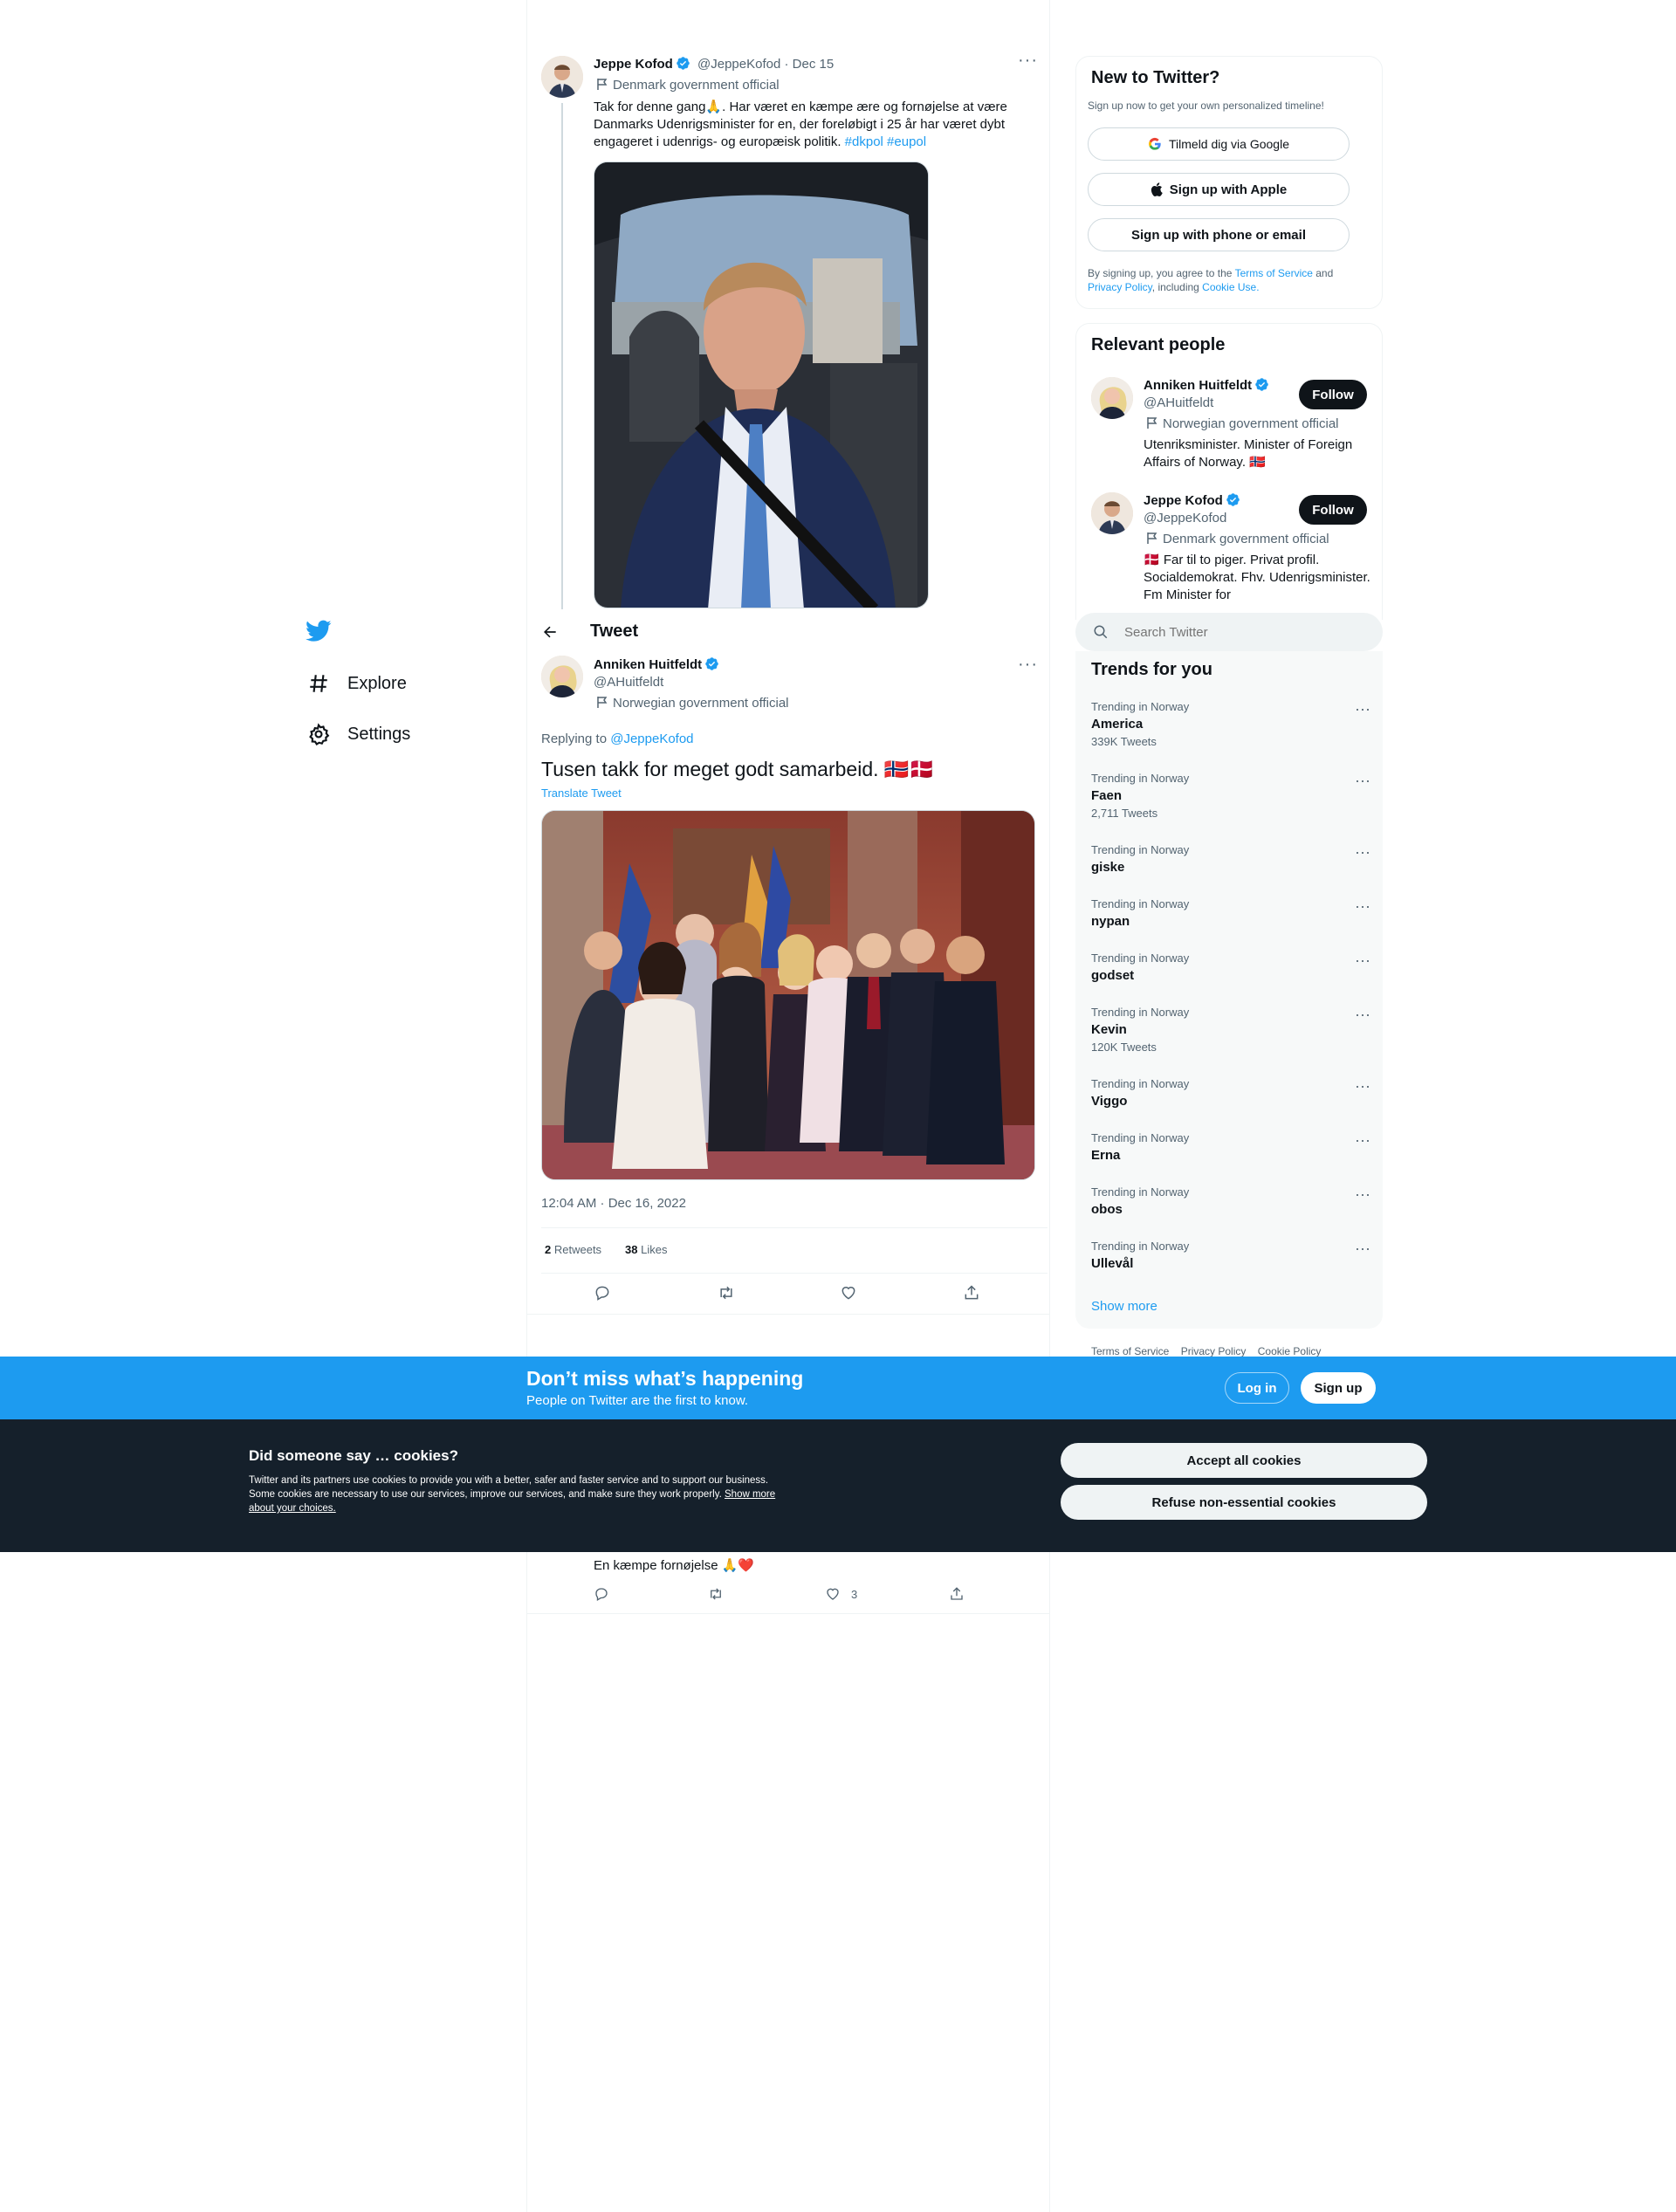 The height and width of the screenshot is (2212, 1676). I want to click on trend-item: Trending in Norway America 339K Tweets ···, so click(1230, 724).